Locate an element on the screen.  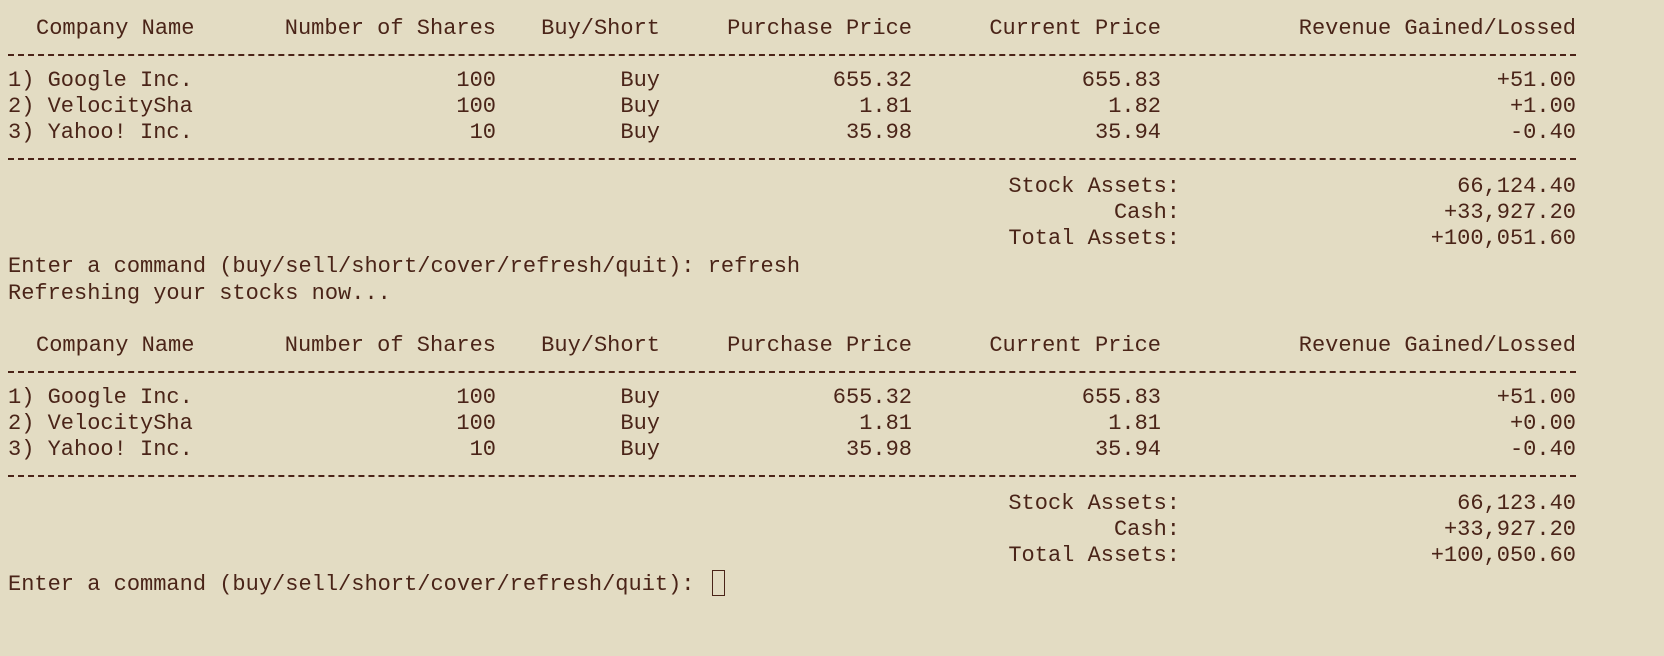
cell-revenue: +0.00 is located at coordinates (1542, 423).